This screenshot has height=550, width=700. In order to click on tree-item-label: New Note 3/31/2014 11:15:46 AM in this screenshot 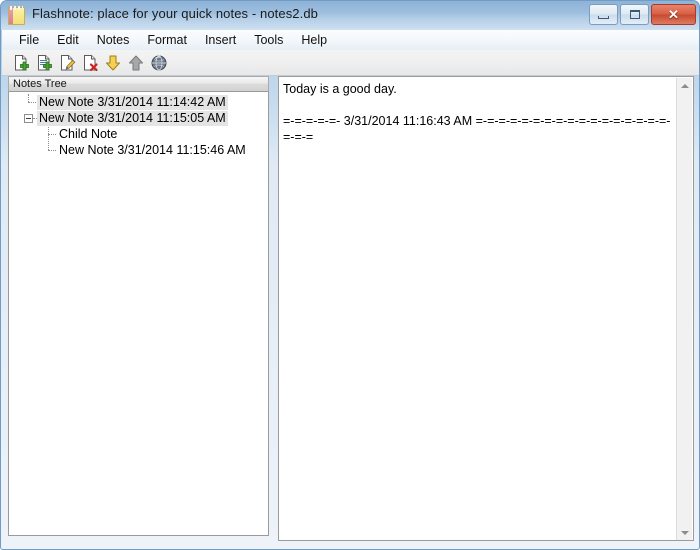, I will do `click(152, 149)`.